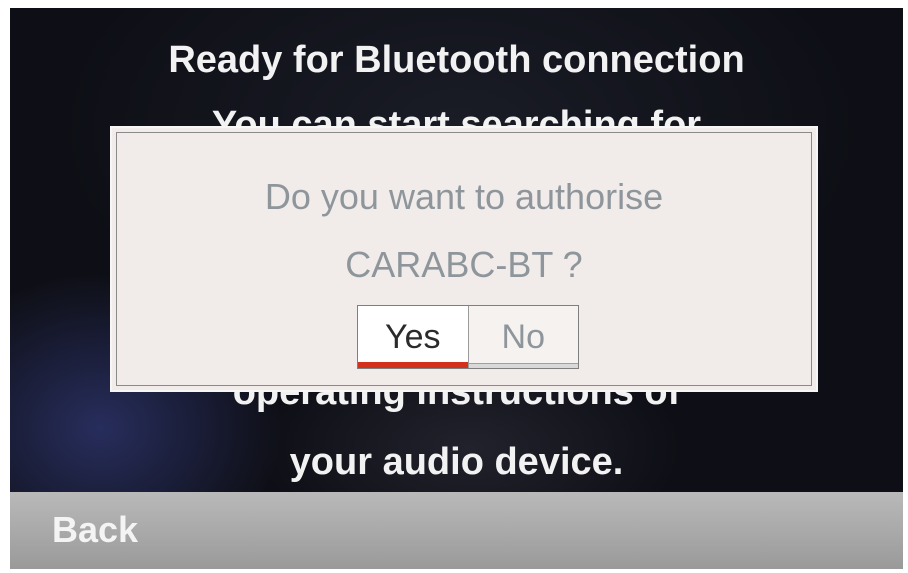  I want to click on dialog-device-name: CARABC-BT ?, so click(464, 264).